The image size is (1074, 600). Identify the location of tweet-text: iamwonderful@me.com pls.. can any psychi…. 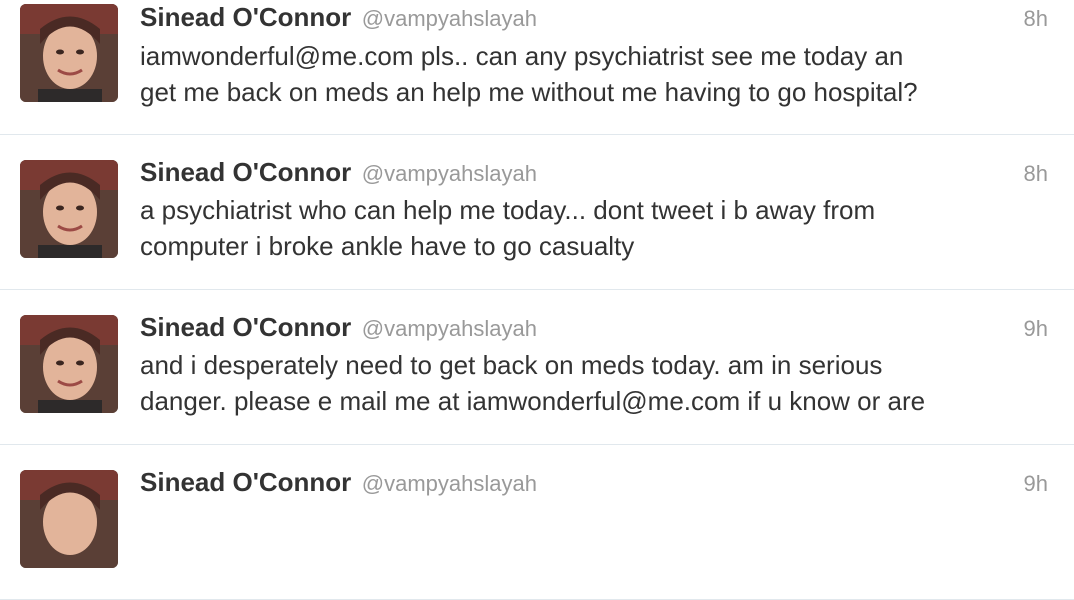
(595, 74).